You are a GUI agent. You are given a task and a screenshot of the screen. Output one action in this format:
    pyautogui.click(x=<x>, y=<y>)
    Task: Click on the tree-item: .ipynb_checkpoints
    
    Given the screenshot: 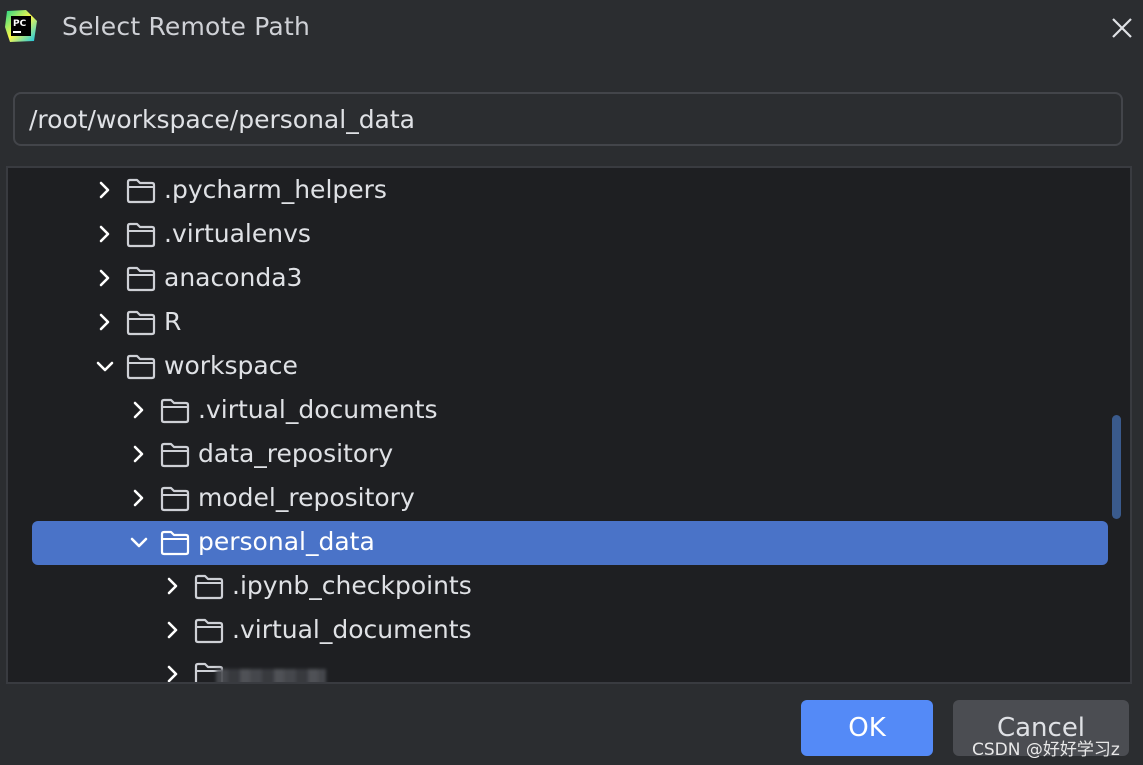 What is the action you would take?
    pyautogui.click(x=570, y=587)
    